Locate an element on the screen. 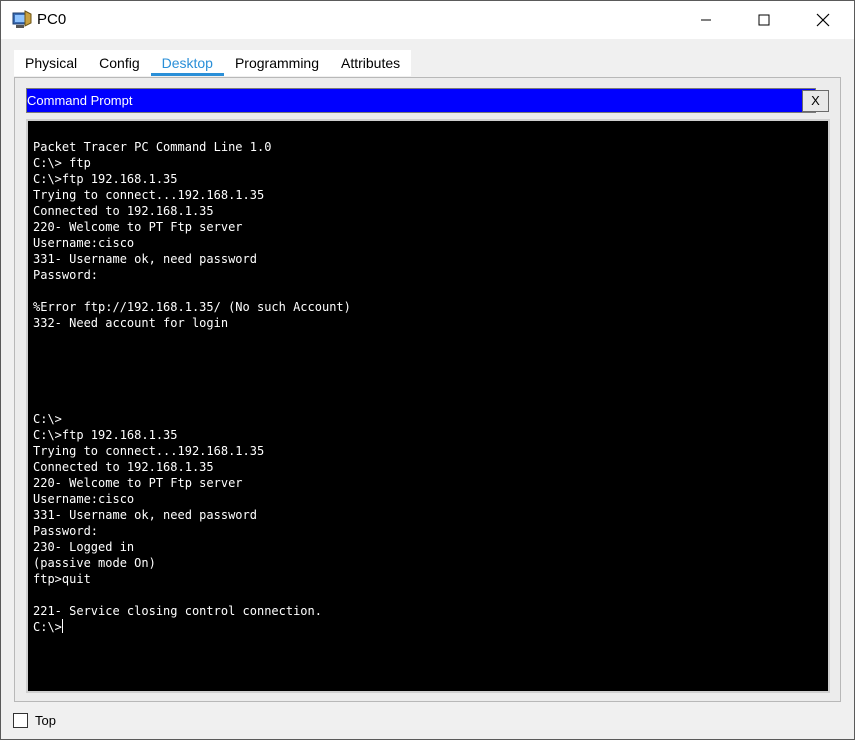 This screenshot has height=740, width=855. terminal-line: 332- Need account for login is located at coordinates (131, 323).